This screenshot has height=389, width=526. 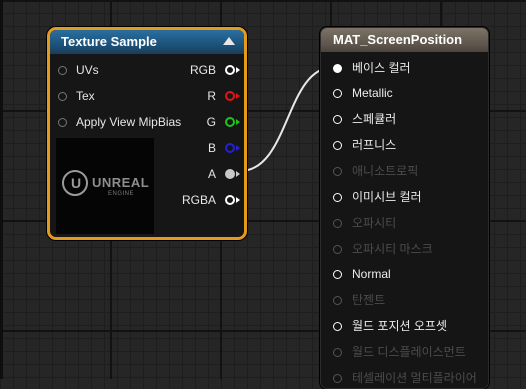 I want to click on pin-label: 오파시티, so click(x=374, y=223).